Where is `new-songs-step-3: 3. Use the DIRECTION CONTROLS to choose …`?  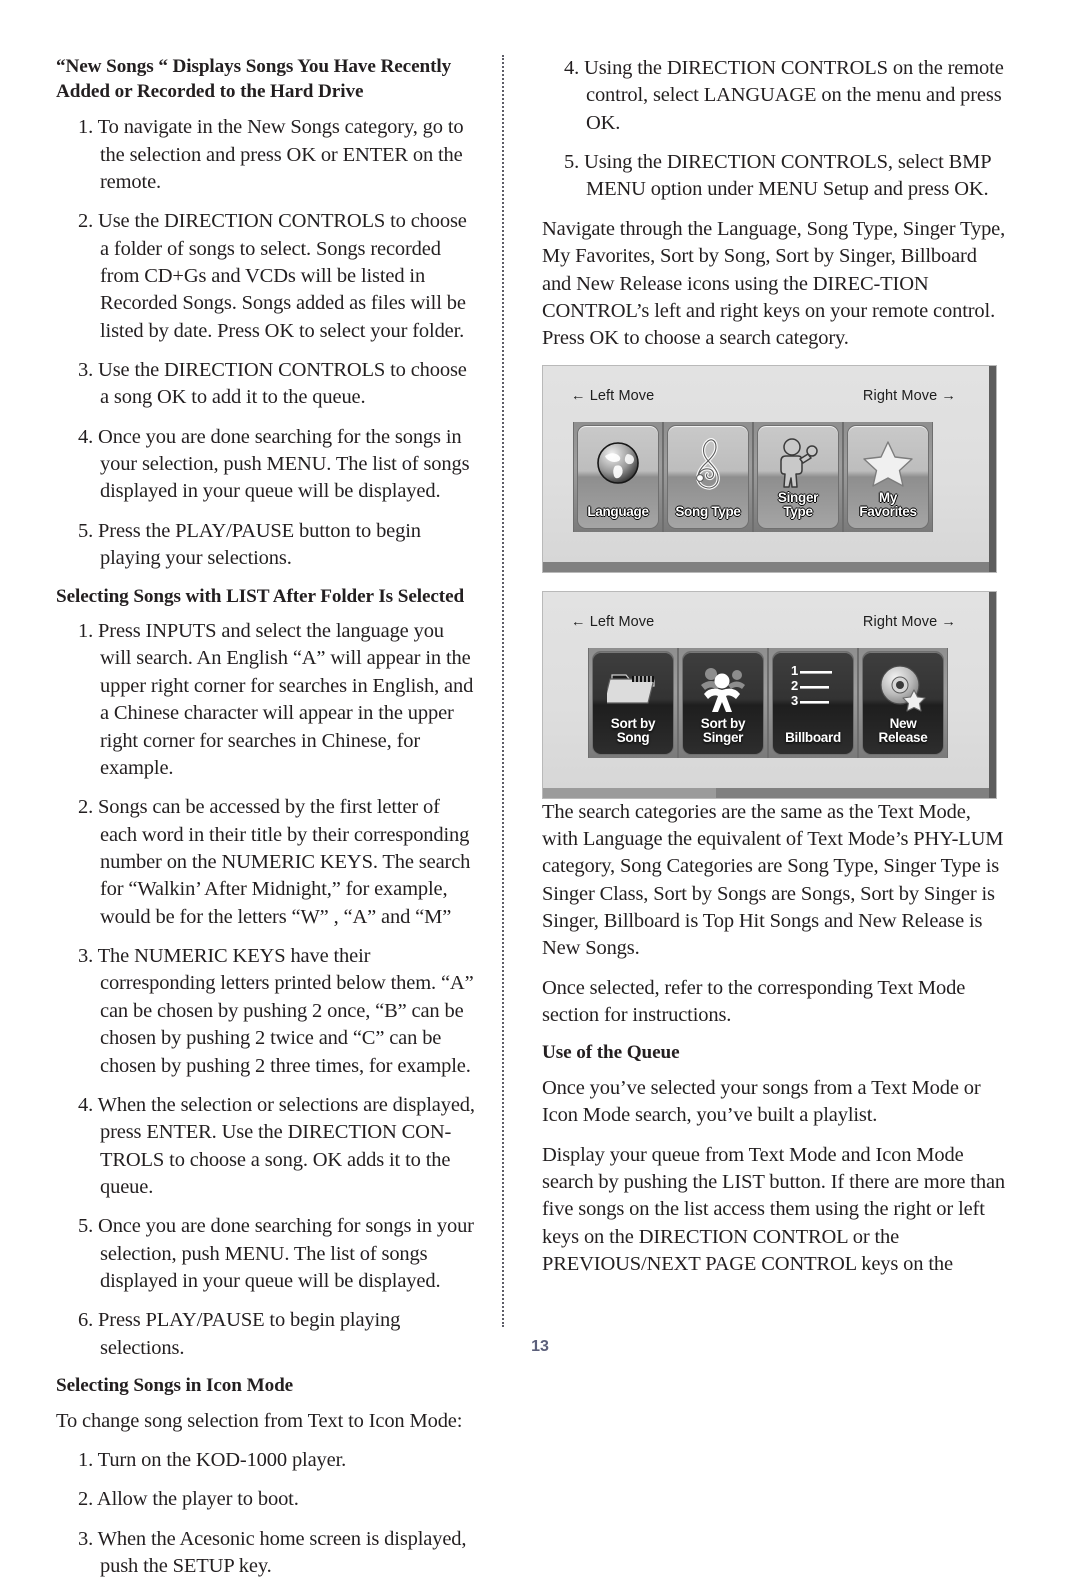
new-songs-step-3: 3. Use the DIRECTION CONTROLS to choose … is located at coordinates (272, 384).